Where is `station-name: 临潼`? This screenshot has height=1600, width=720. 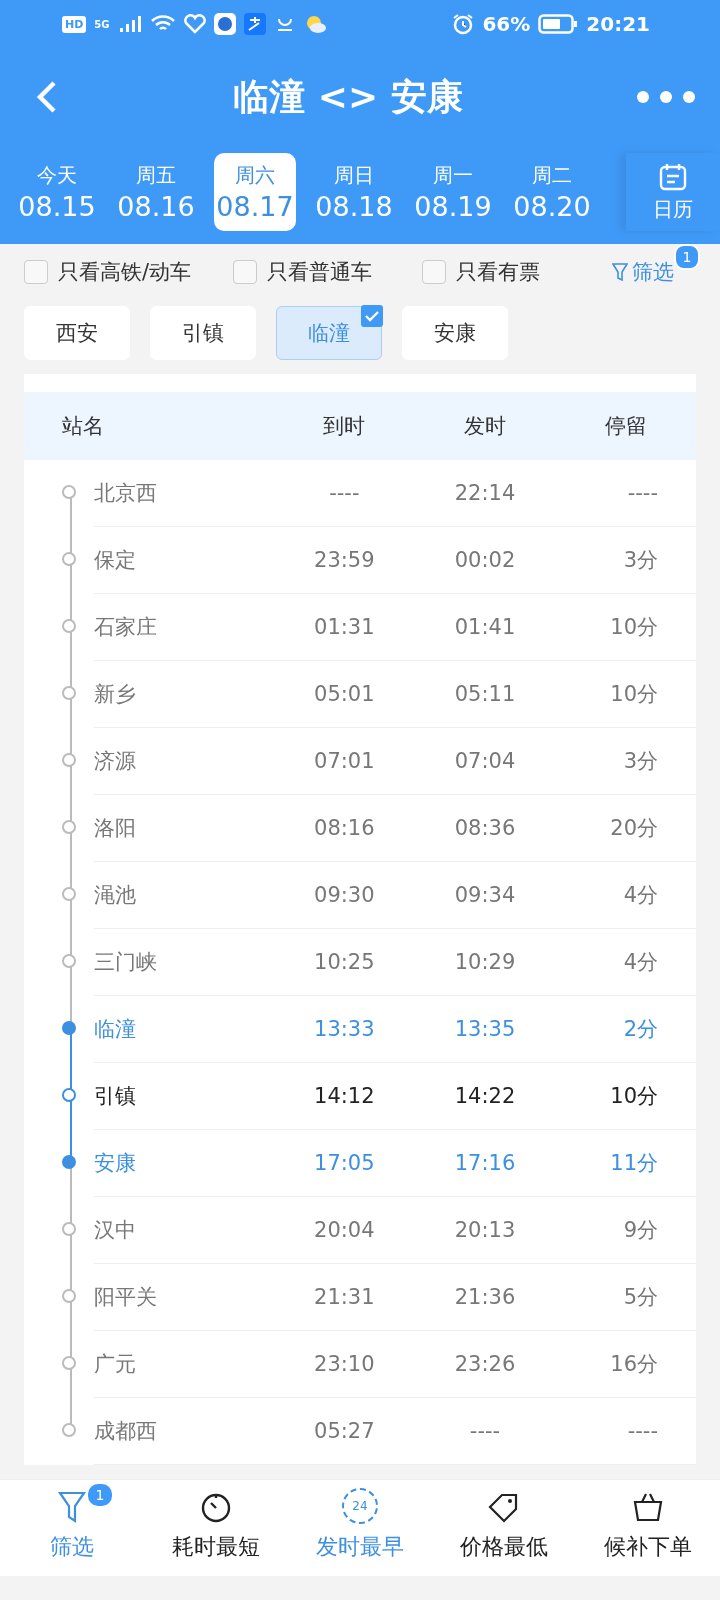 station-name: 临潼 is located at coordinates (184, 1029).